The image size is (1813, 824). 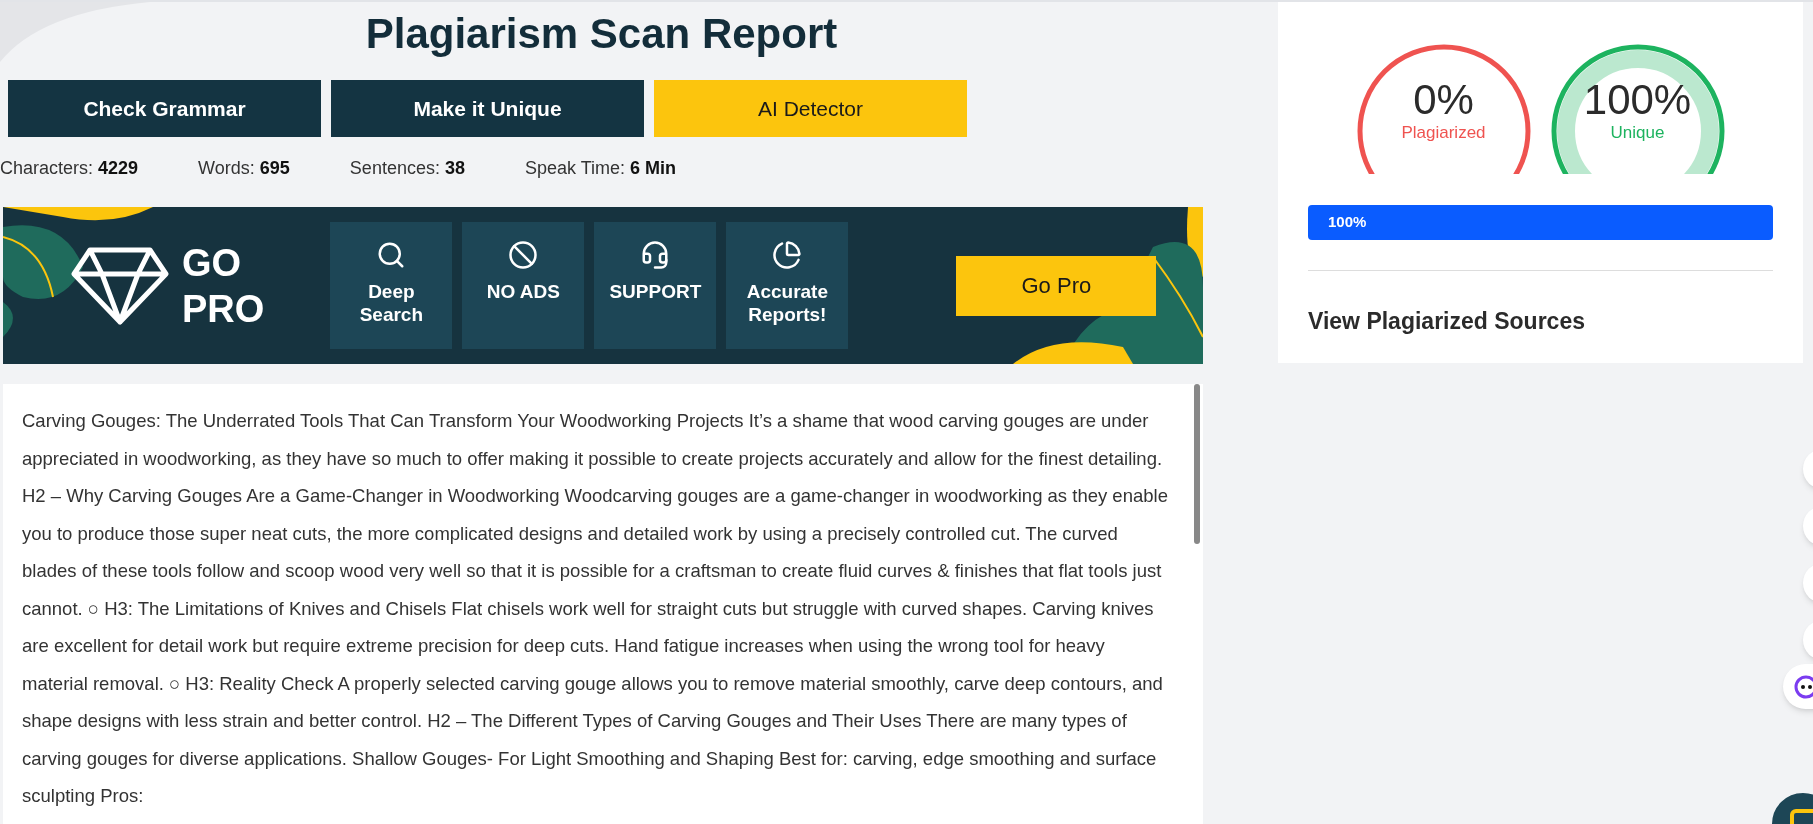 What do you see at coordinates (391, 314) in the screenshot?
I see `feature-label: Search` at bounding box center [391, 314].